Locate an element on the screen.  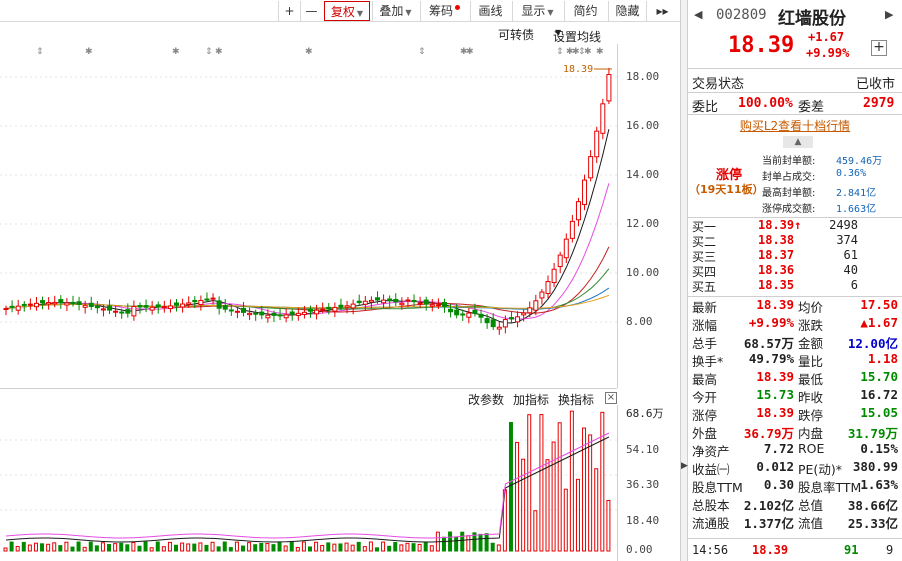
quote-label: 均价 is located at coordinates (811, 307).